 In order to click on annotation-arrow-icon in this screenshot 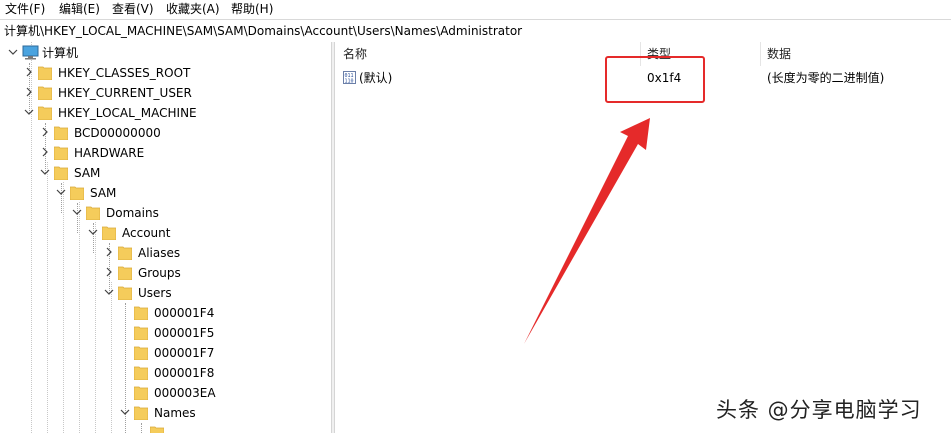, I will do `click(587, 231)`.